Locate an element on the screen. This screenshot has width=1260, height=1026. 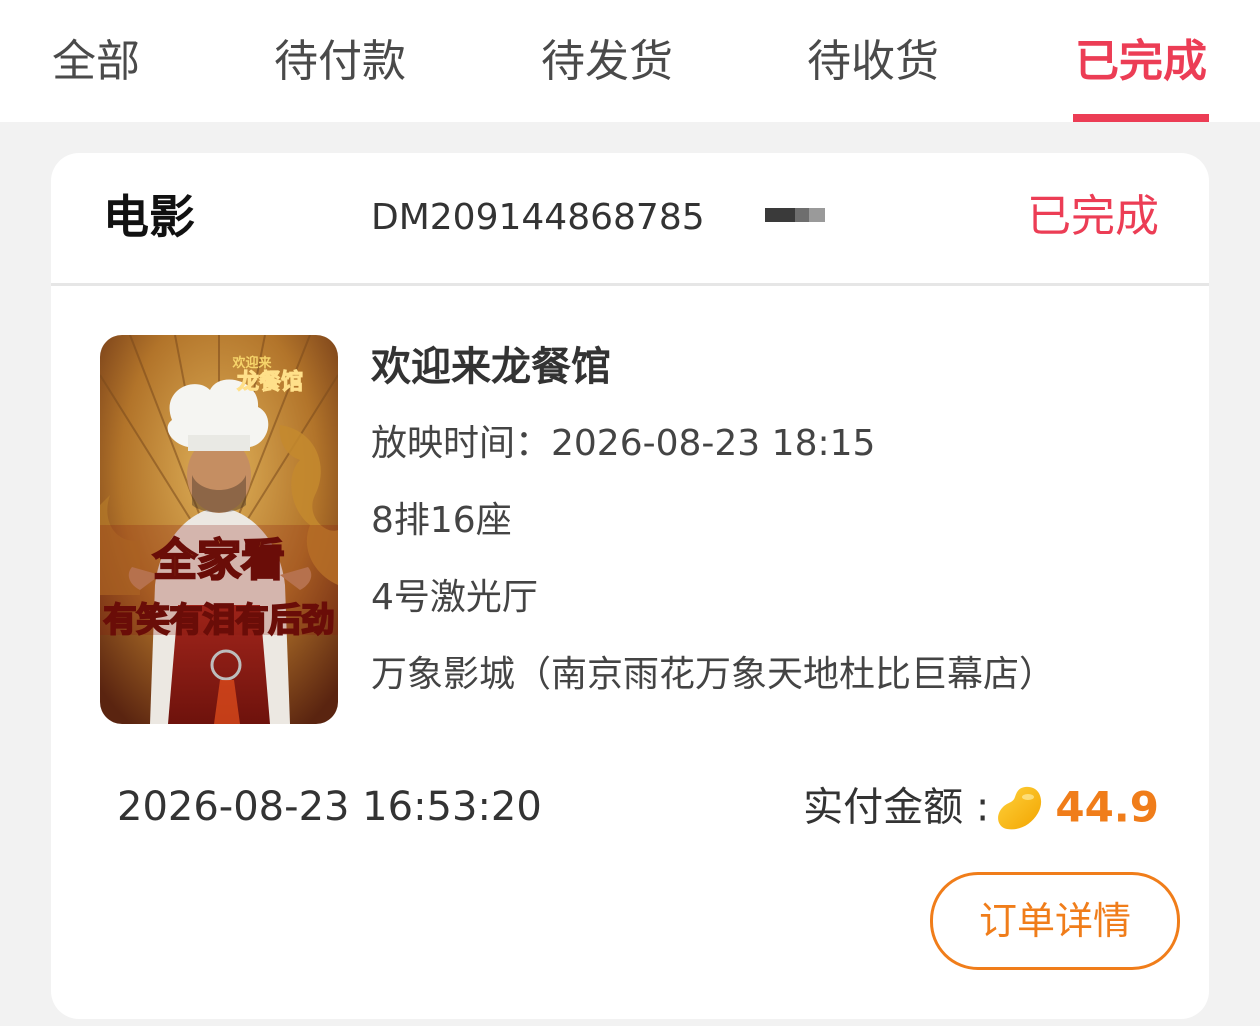
movie-title: 欢迎来龙餐馆 is located at coordinates (491, 367).